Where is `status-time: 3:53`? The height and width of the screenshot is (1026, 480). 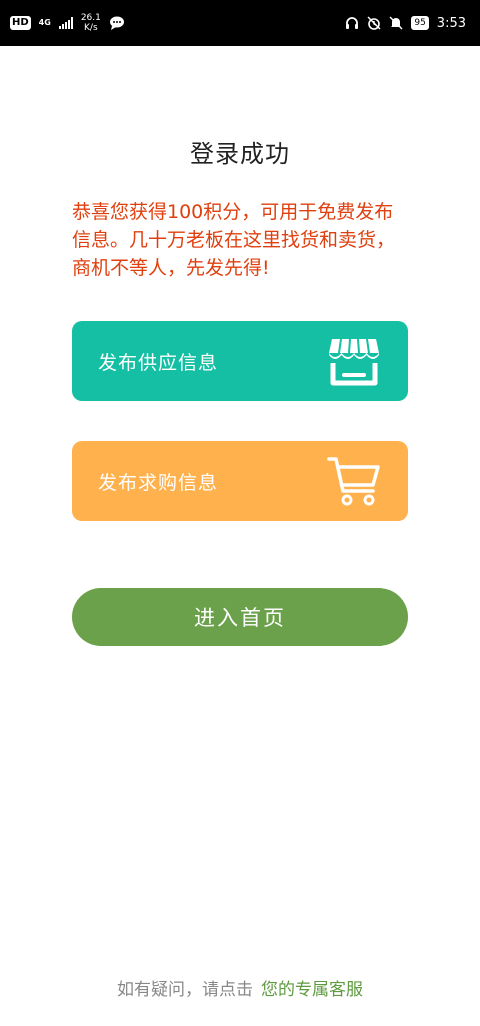
status-time: 3:53 is located at coordinates (451, 23).